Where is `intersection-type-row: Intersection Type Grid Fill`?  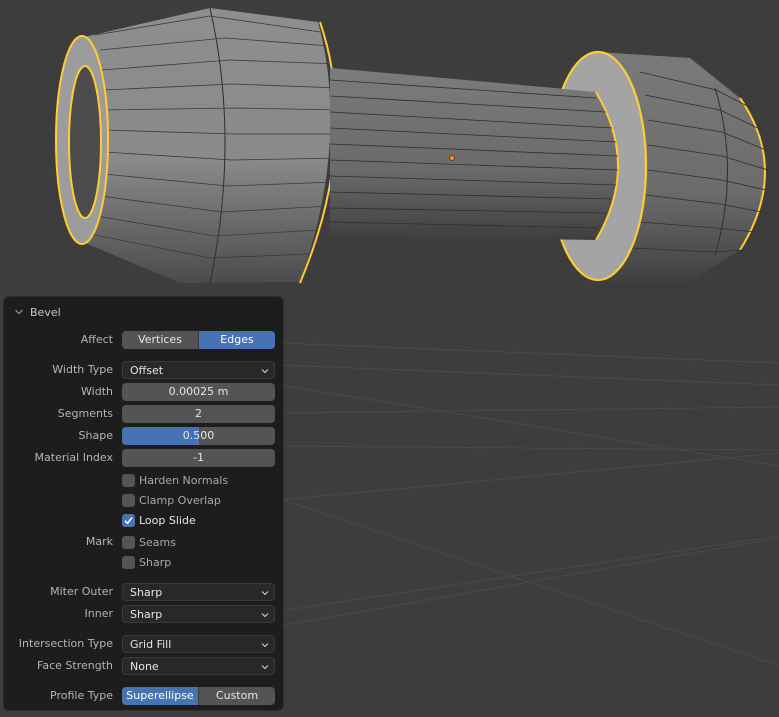
intersection-type-row: Intersection Type Grid Fill is located at coordinates (143, 644).